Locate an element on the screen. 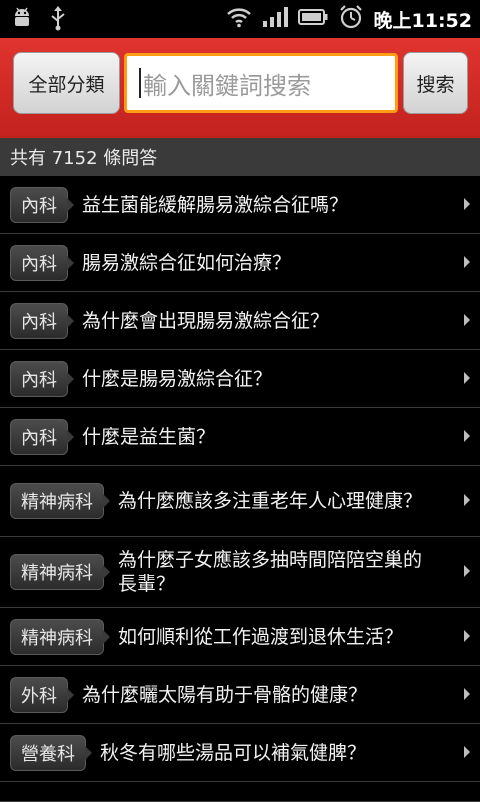 This screenshot has height=802, width=480. question-text: 為什麼曬太陽有助于骨骼的健康？ is located at coordinates (225, 694).